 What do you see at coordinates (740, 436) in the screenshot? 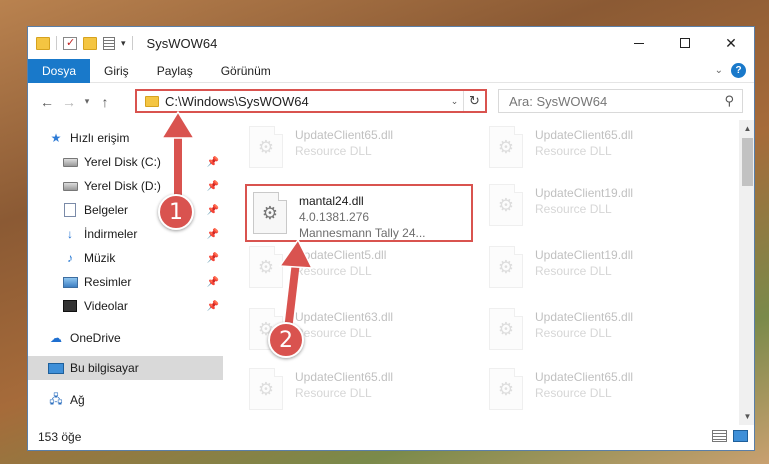
I see `large-icons-view-icon` at bounding box center [740, 436].